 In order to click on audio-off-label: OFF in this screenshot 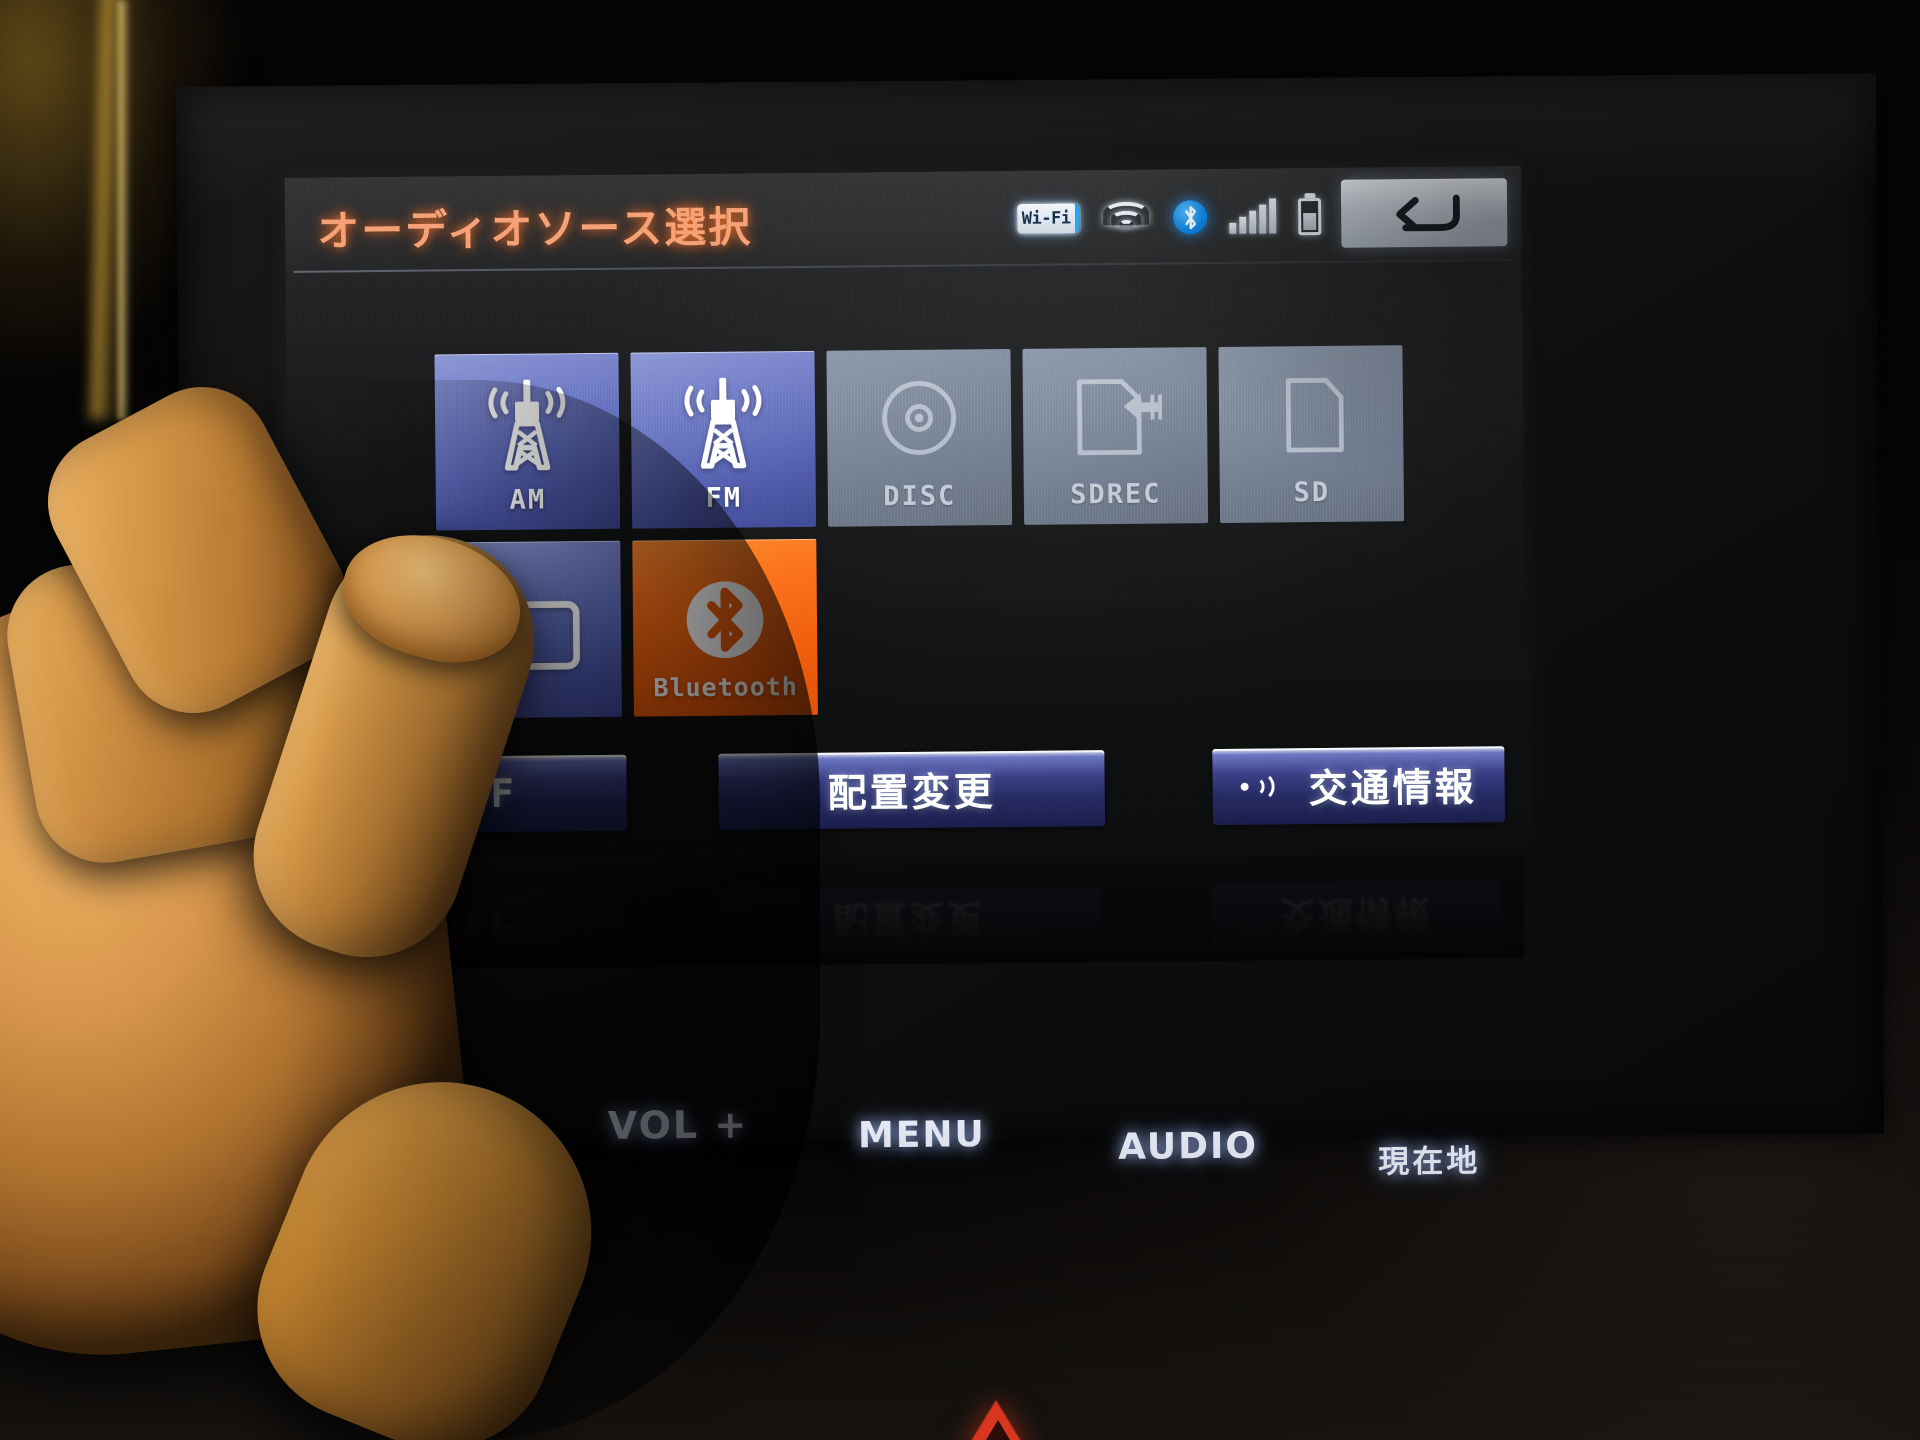, I will do `click(477, 794)`.